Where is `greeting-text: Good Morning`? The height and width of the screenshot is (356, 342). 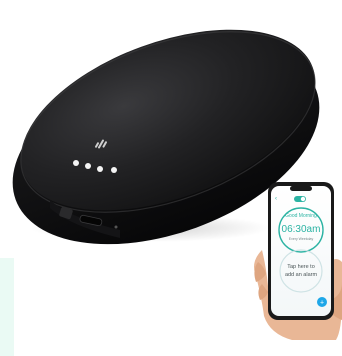
greeting-text: Good Morning is located at coordinates (301, 216).